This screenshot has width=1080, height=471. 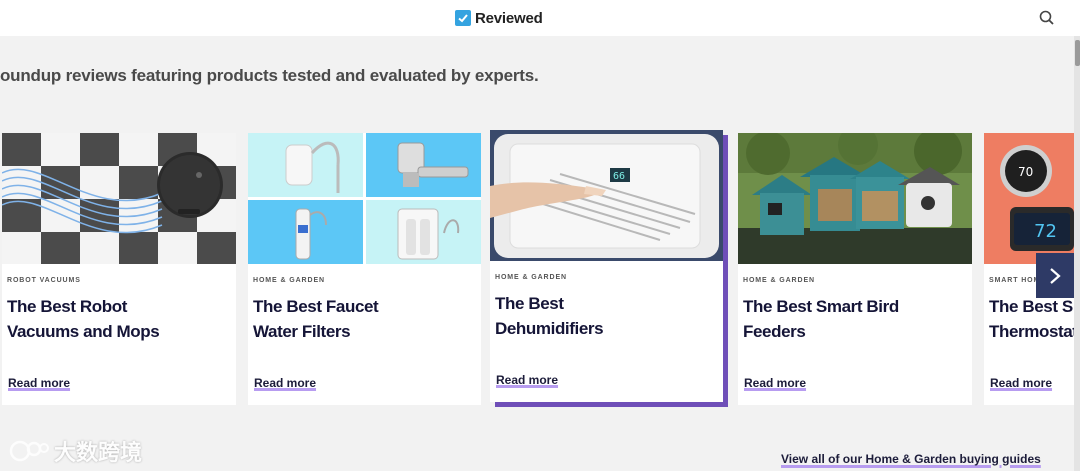 What do you see at coordinates (1047, 18) in the screenshot?
I see `search-icon` at bounding box center [1047, 18].